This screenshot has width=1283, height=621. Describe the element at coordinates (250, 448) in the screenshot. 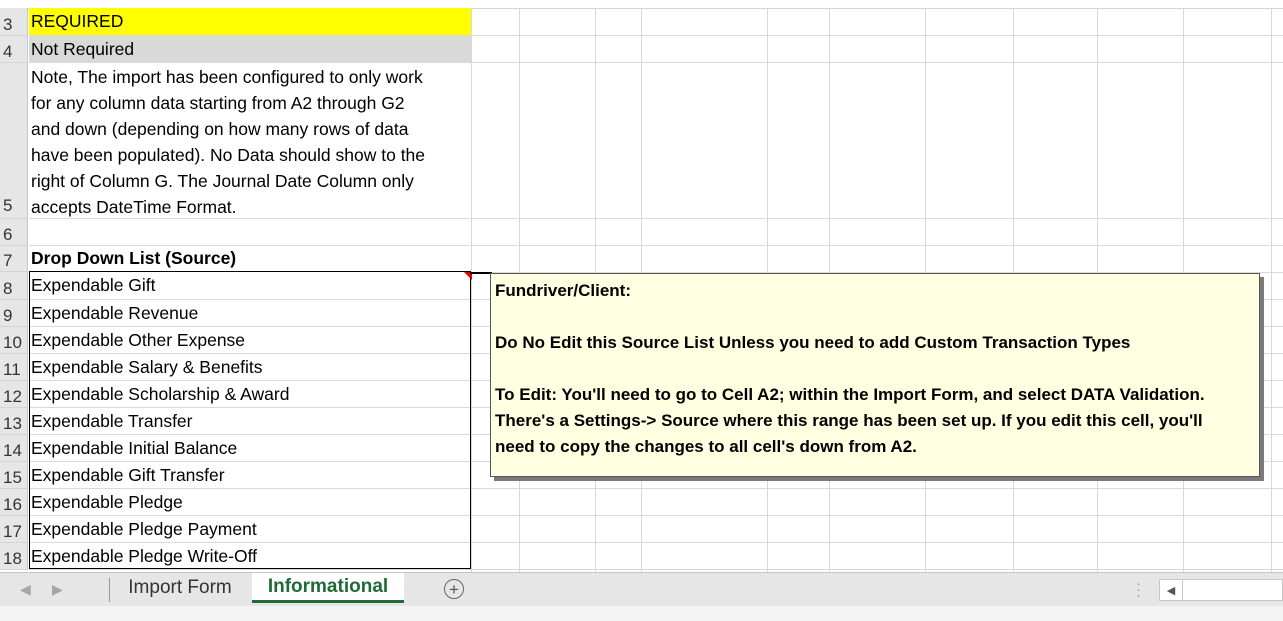

I see `list-item: Expendable Initial Balance` at that location.